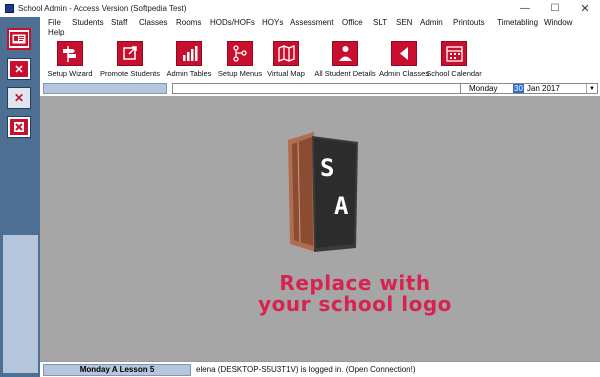 This screenshot has width=600, height=377. I want to click on minimize-button: —, so click(525, 8).